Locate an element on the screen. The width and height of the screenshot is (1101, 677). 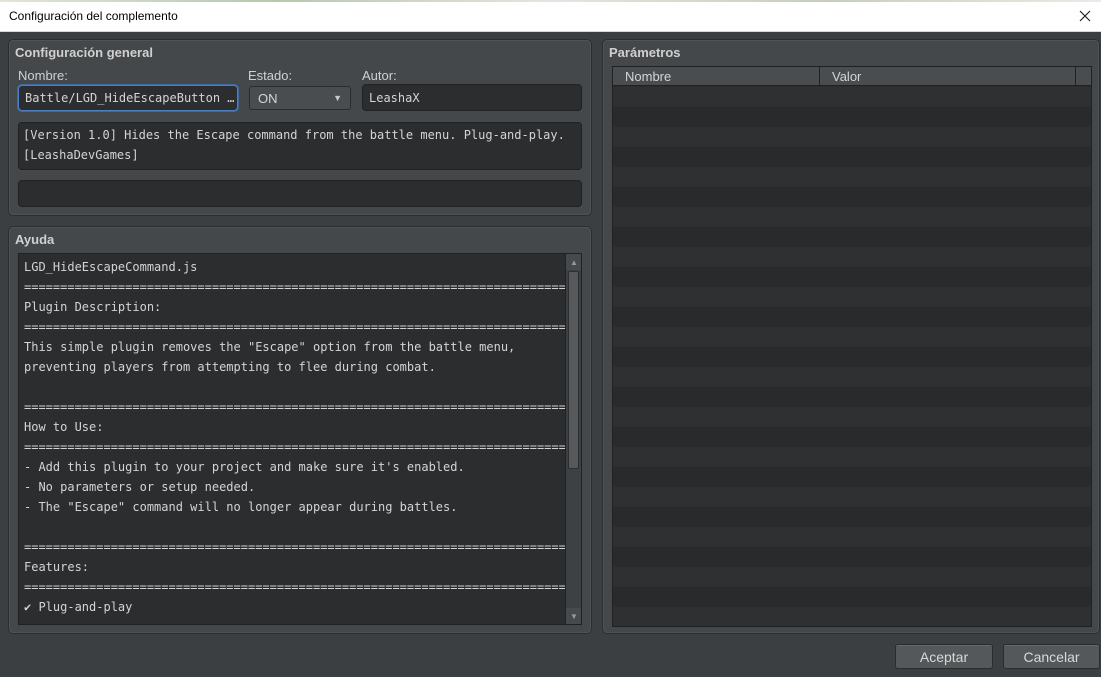
column-value-header: Valor is located at coordinates (948, 76).